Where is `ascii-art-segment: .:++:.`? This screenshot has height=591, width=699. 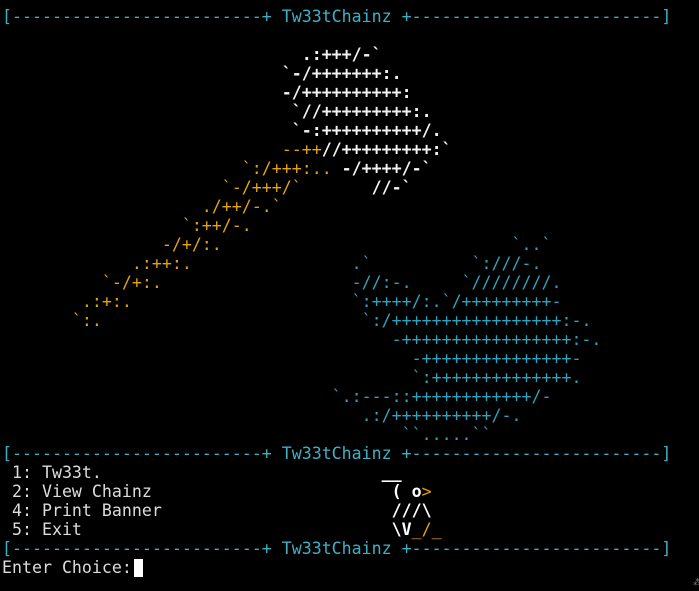 ascii-art-segment: .:++:. is located at coordinates (97, 263).